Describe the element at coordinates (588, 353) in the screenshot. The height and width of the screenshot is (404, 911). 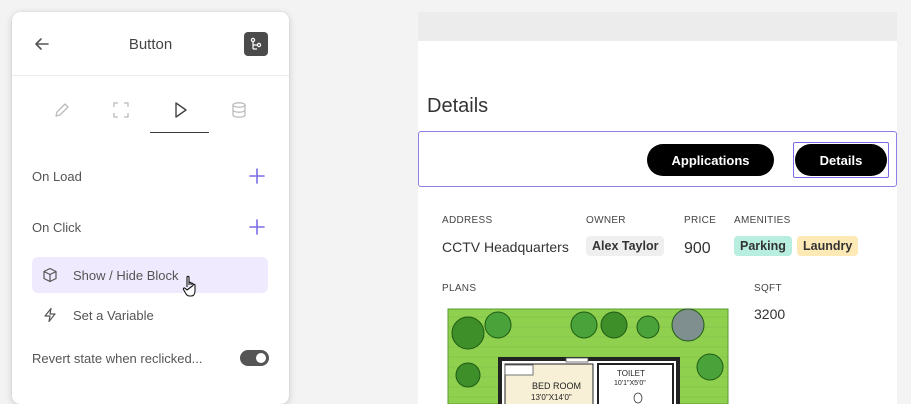
I see `floor-plan-image: BED ROOM 13'0"X14'0" TOILET 10'1"X5'0"` at that location.